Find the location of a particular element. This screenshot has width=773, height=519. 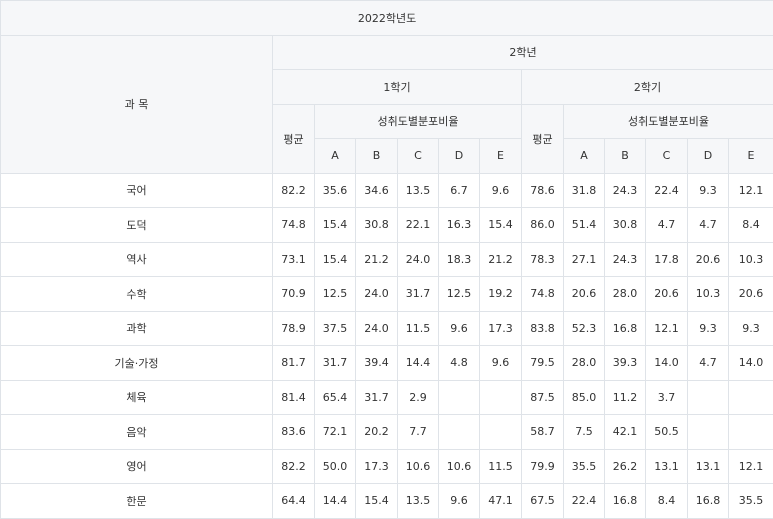

semester-2-grade-letter-header: B is located at coordinates (625, 156).